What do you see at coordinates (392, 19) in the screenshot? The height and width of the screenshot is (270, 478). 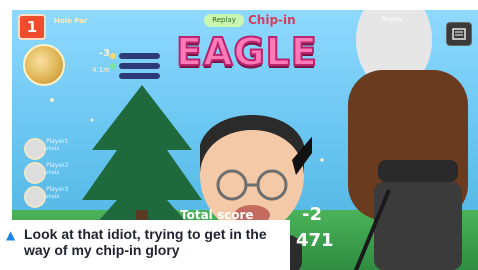 I see `top-right-label: Replay` at bounding box center [392, 19].